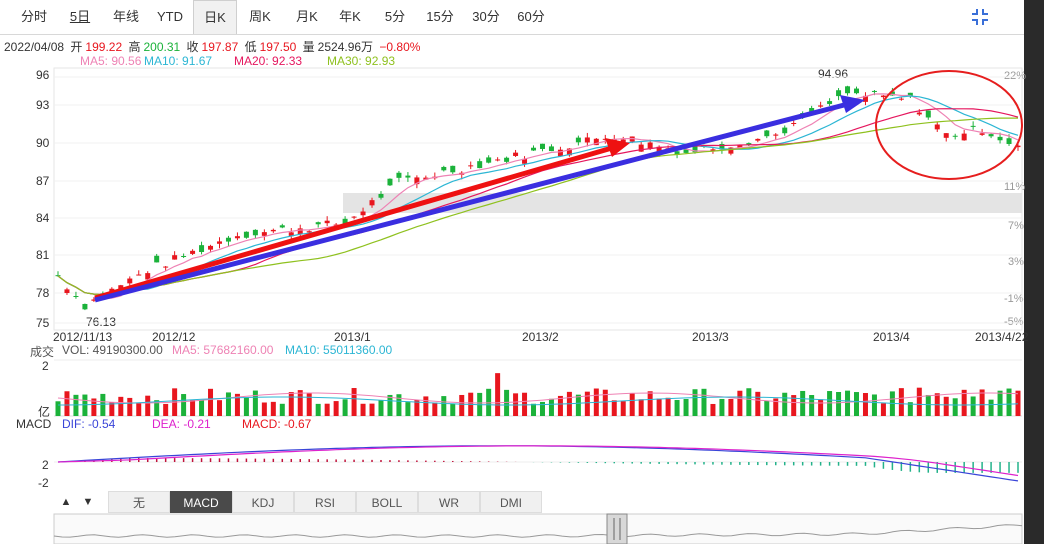 Image resolution: width=1044 pixels, height=544 pixels. I want to click on timeline-window-handle, so click(617, 528).